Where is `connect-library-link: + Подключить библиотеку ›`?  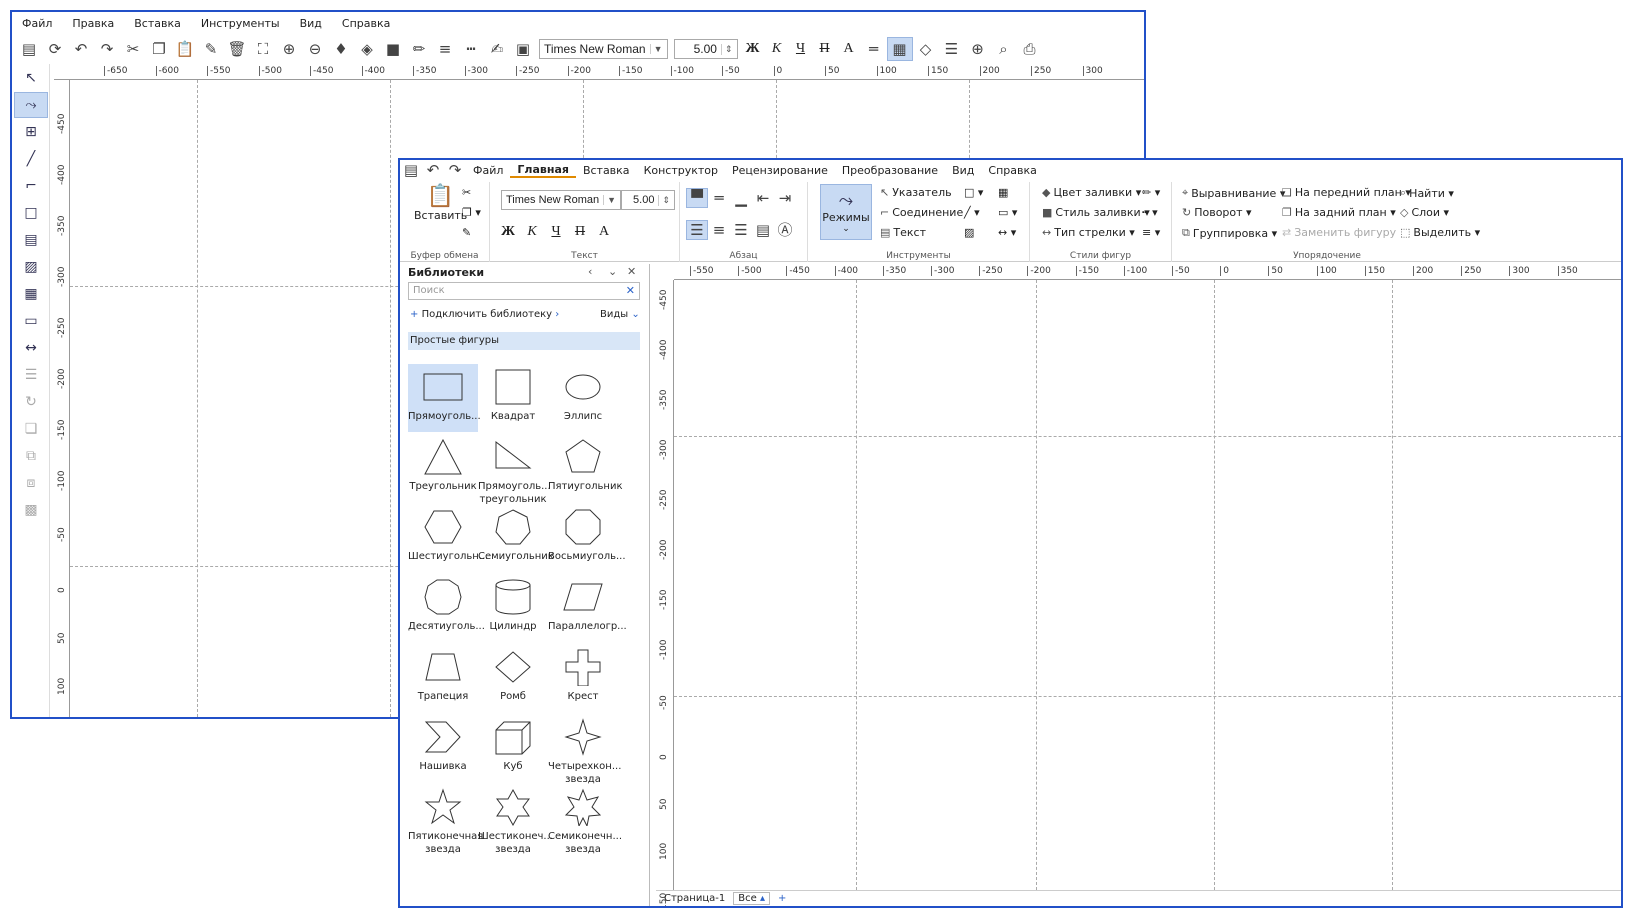 connect-library-link: + Подключить библиотеку › is located at coordinates (484, 314).